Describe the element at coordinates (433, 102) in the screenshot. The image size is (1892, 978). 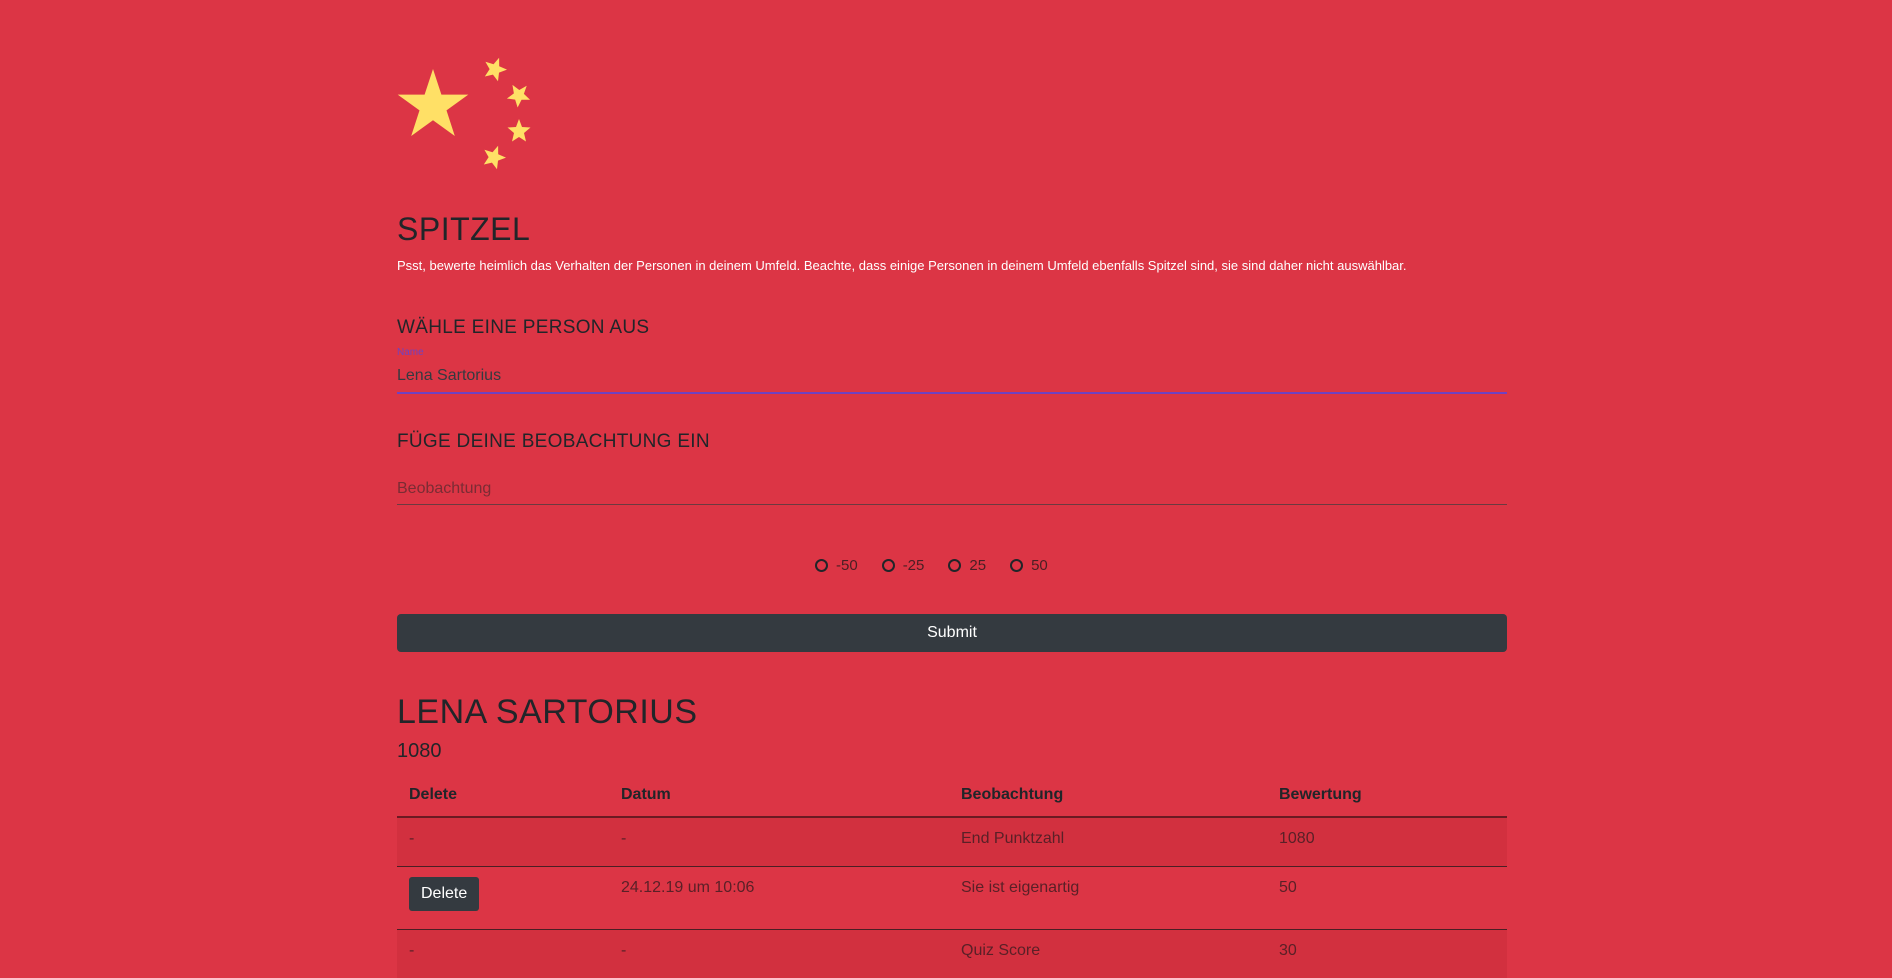
I see `large-star-icon` at that location.